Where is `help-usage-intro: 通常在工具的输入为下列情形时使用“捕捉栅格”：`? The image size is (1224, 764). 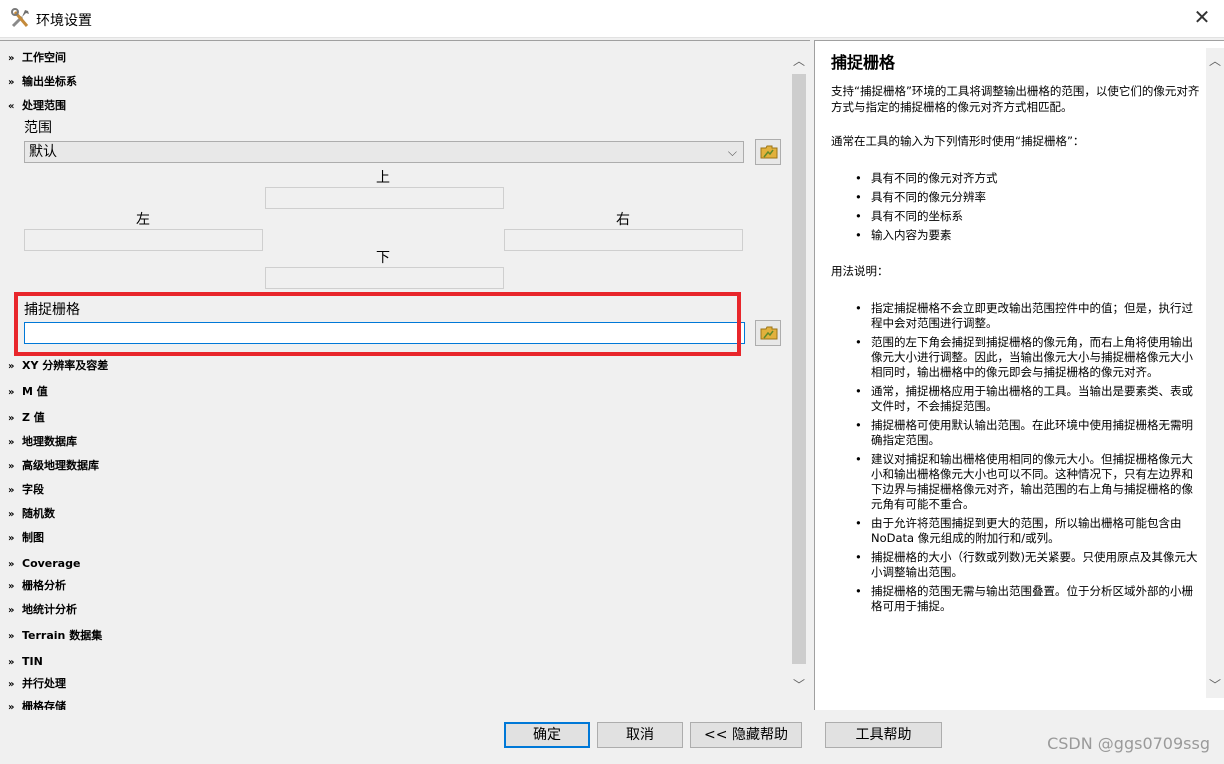
help-usage-intro: 通常在工具的输入为下列情形时使用“捕捉栅格”： is located at coordinates (958, 141).